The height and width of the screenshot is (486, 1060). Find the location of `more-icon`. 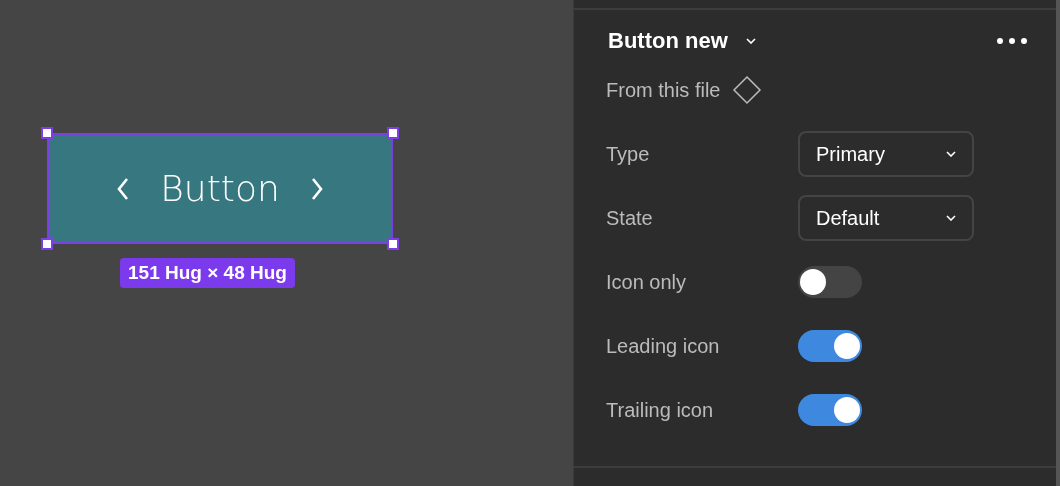

more-icon is located at coordinates (1012, 41).